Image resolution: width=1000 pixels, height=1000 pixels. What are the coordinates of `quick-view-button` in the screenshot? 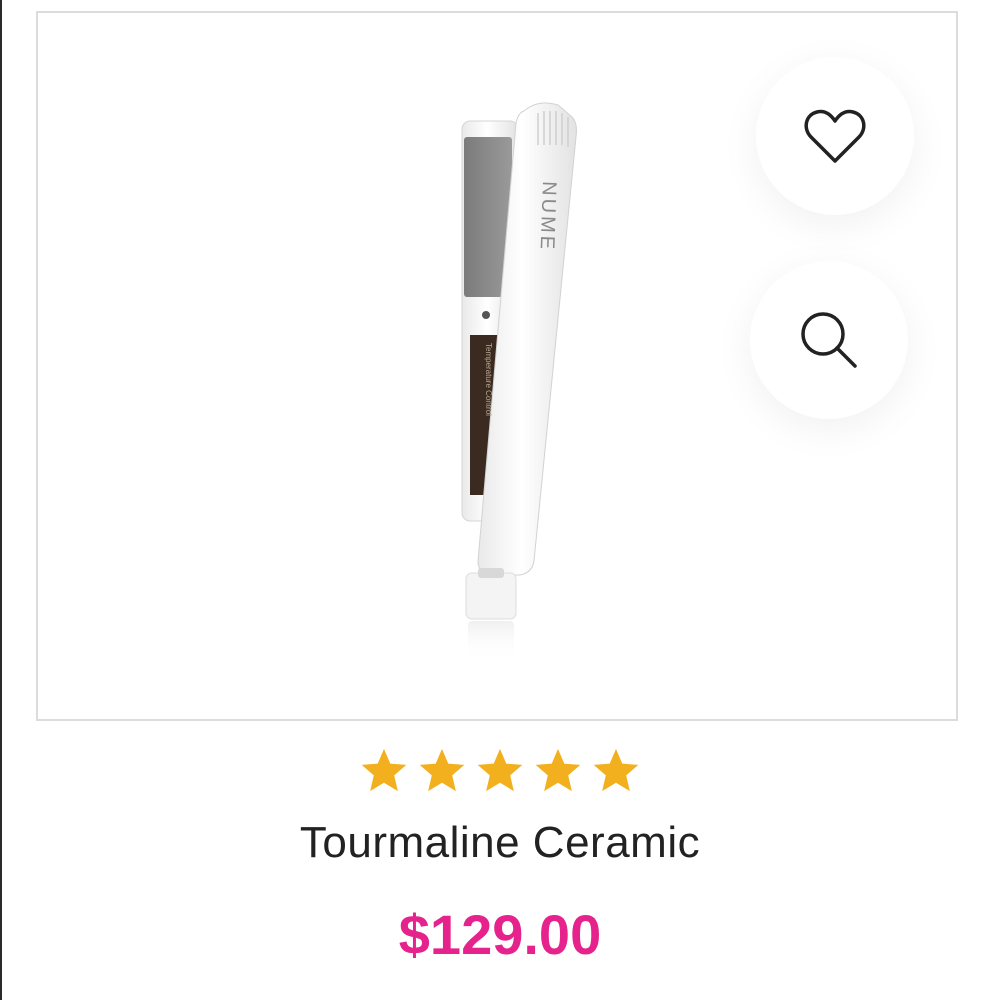 It's located at (829, 340).